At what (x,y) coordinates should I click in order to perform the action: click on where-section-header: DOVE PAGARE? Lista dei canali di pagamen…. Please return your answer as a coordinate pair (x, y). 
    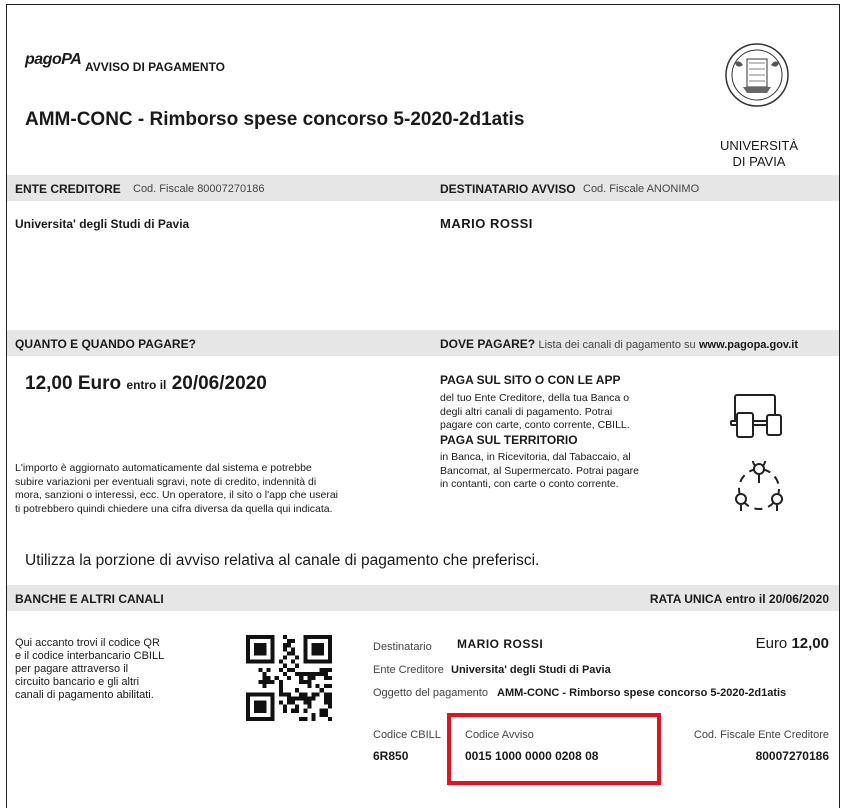
    Looking at the image, I should click on (619, 344).